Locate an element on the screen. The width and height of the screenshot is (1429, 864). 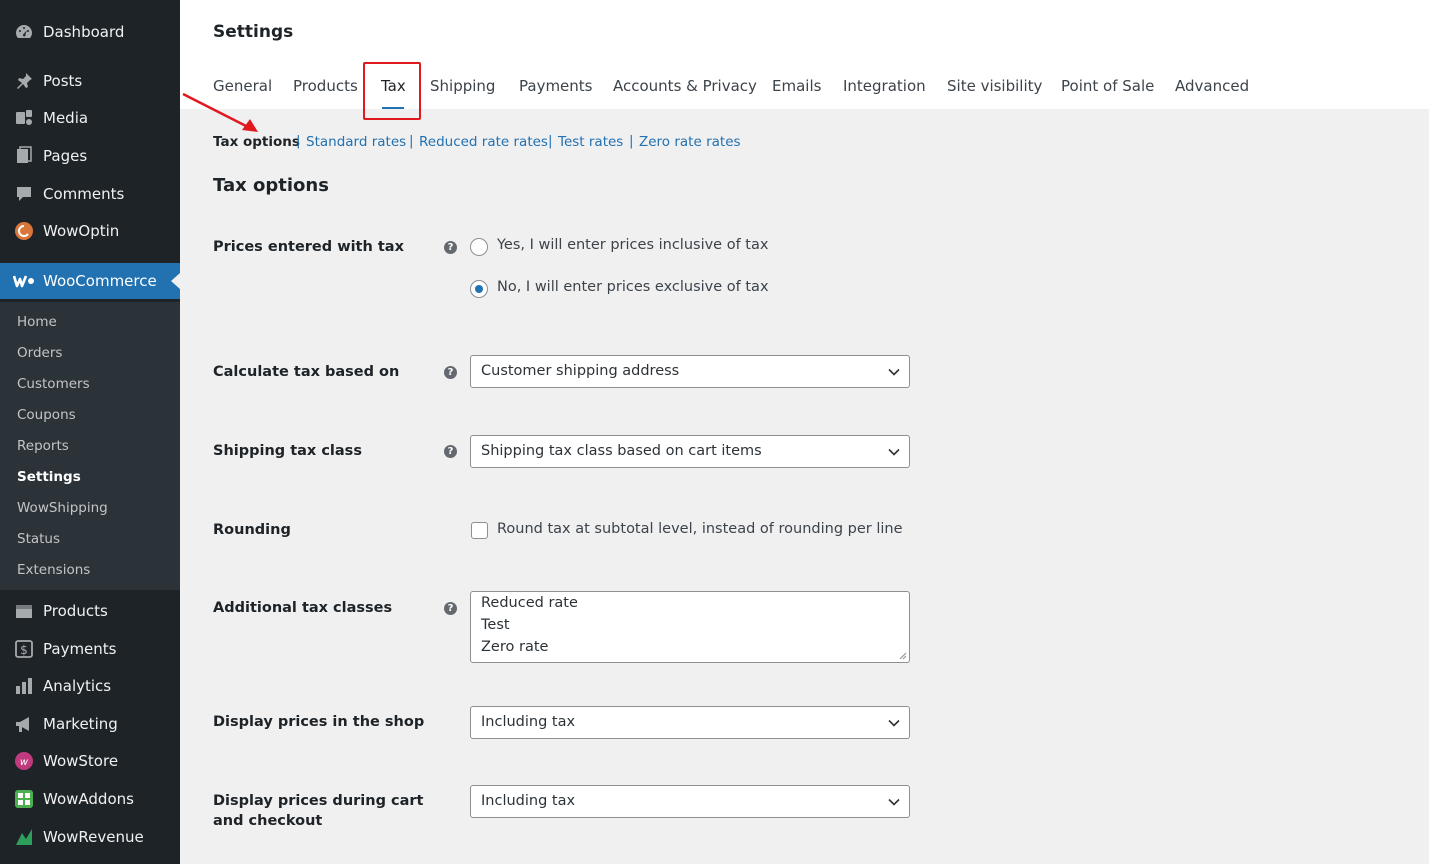
subnav-tax-options: Tax options is located at coordinates (256, 142).